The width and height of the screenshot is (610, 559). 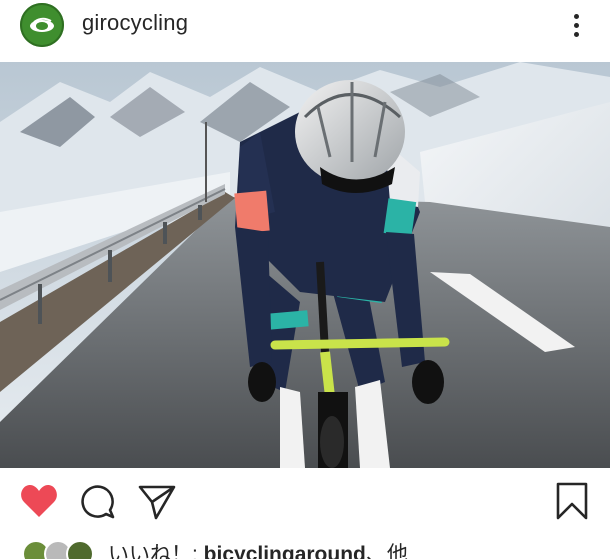 I want to click on liker-avatars, so click(x=58, y=549).